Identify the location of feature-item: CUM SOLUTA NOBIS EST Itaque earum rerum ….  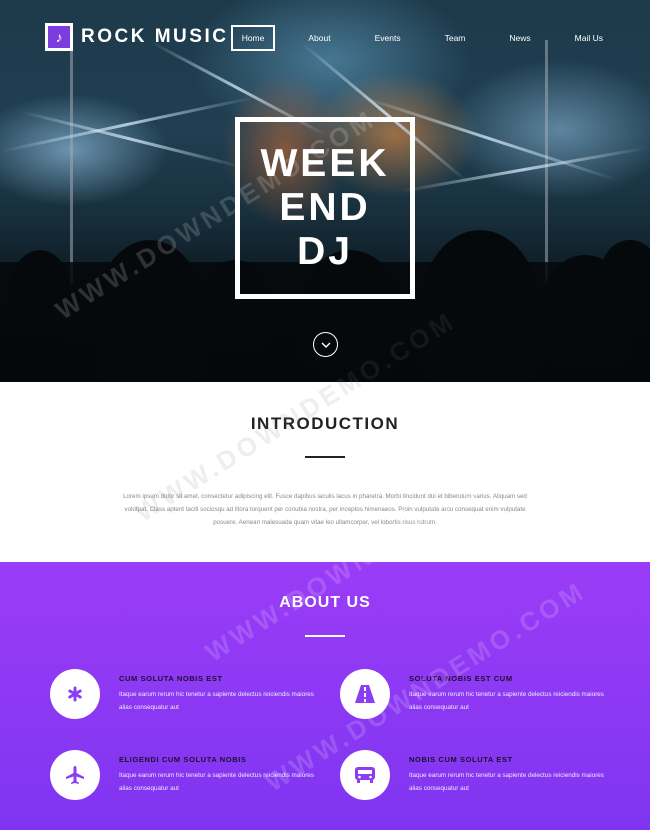
(195, 699).